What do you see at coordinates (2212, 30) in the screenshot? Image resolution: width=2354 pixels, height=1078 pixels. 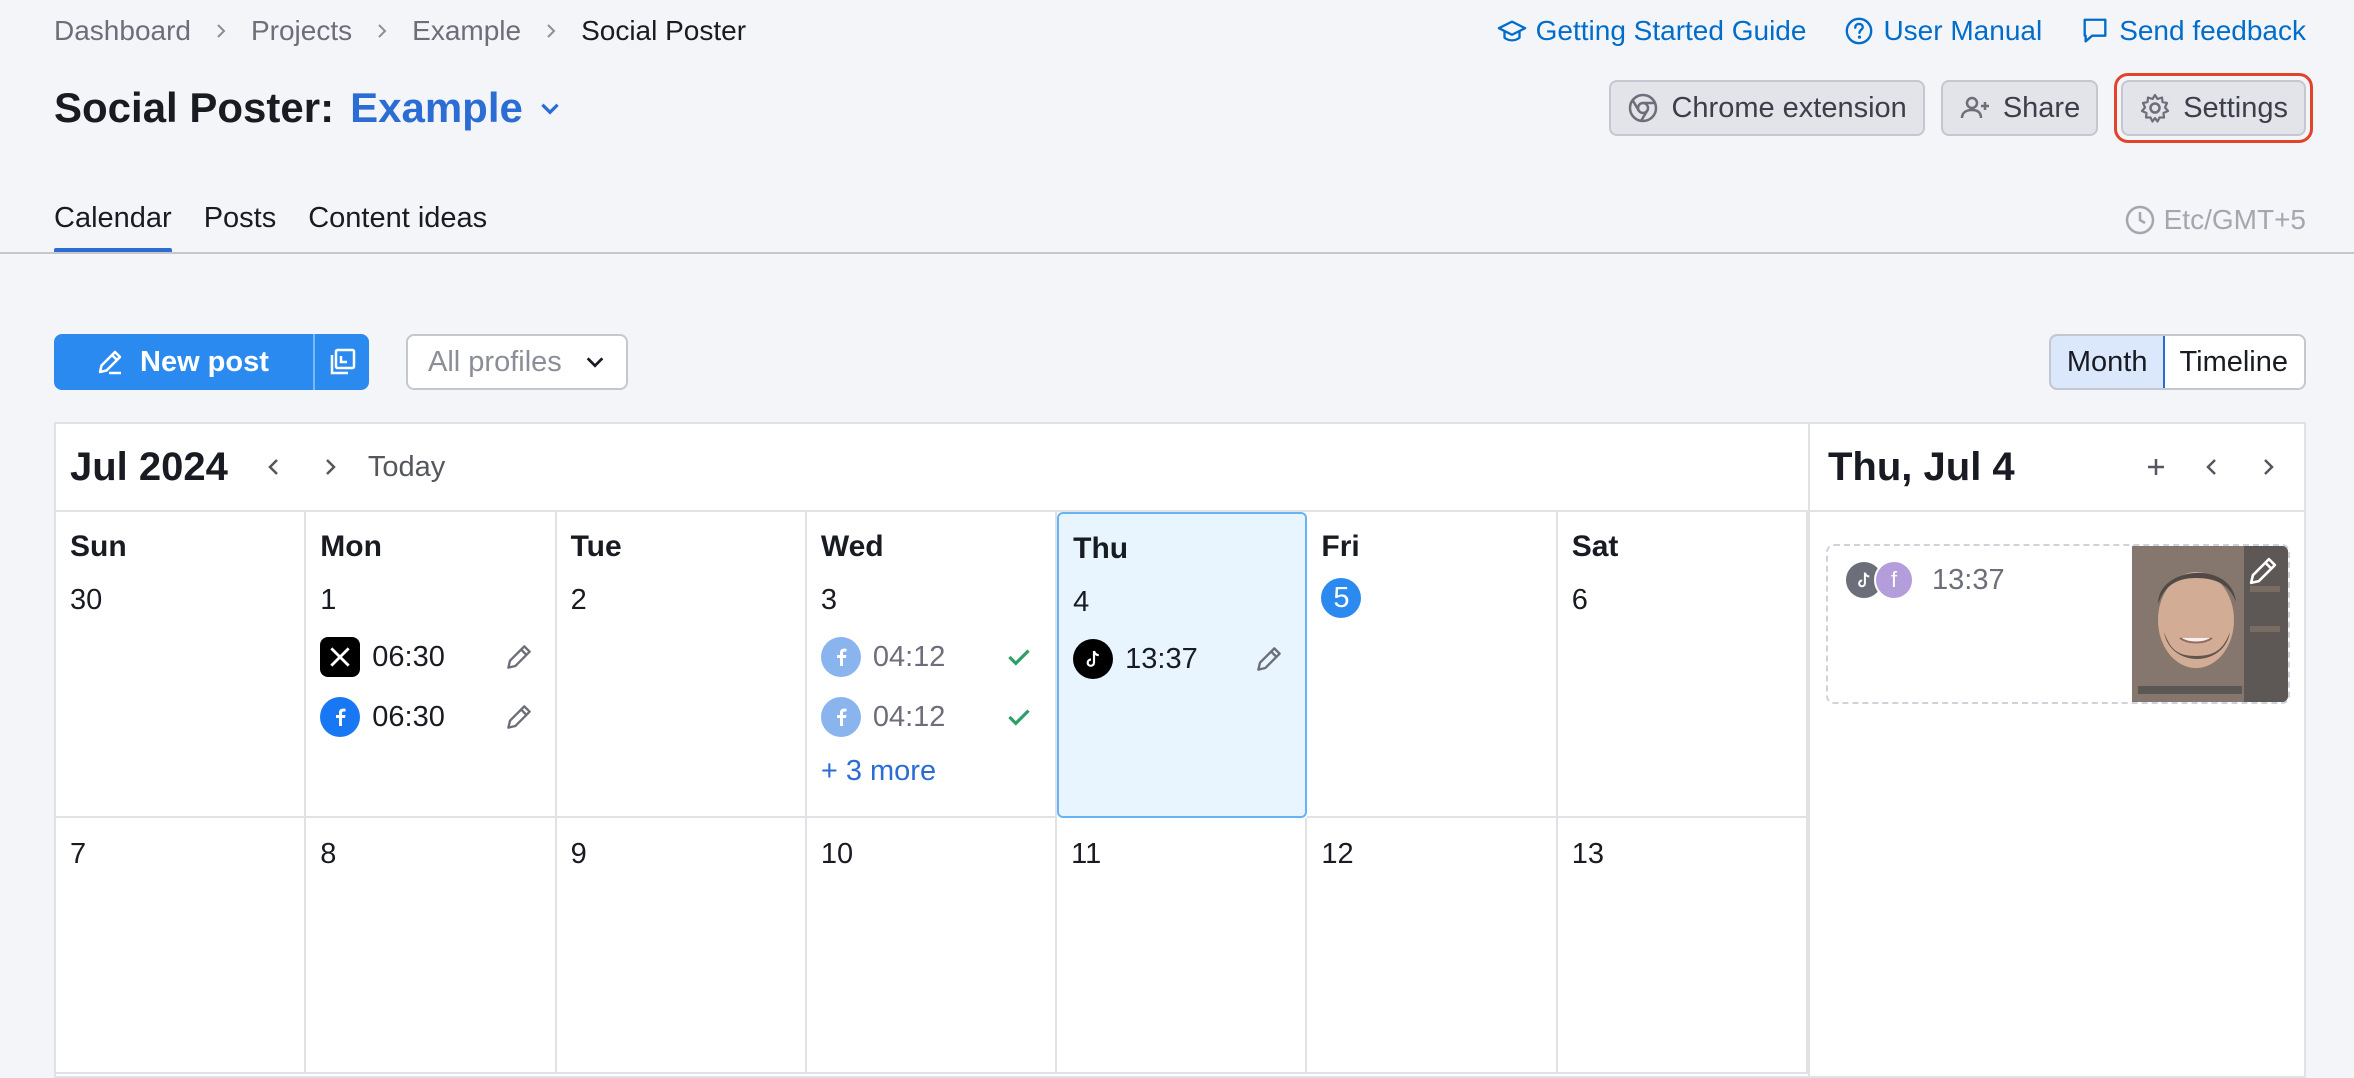 I see `send-feedback-label: Send feedback` at bounding box center [2212, 30].